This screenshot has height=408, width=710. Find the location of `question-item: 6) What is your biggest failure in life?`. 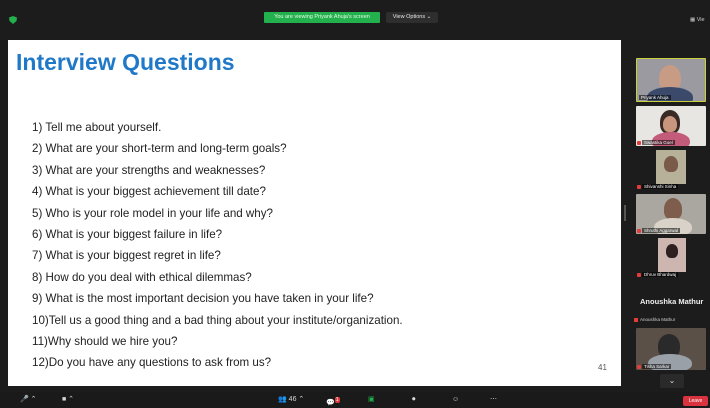

question-item: 6) What is your biggest failure in life? is located at coordinates (127, 234).